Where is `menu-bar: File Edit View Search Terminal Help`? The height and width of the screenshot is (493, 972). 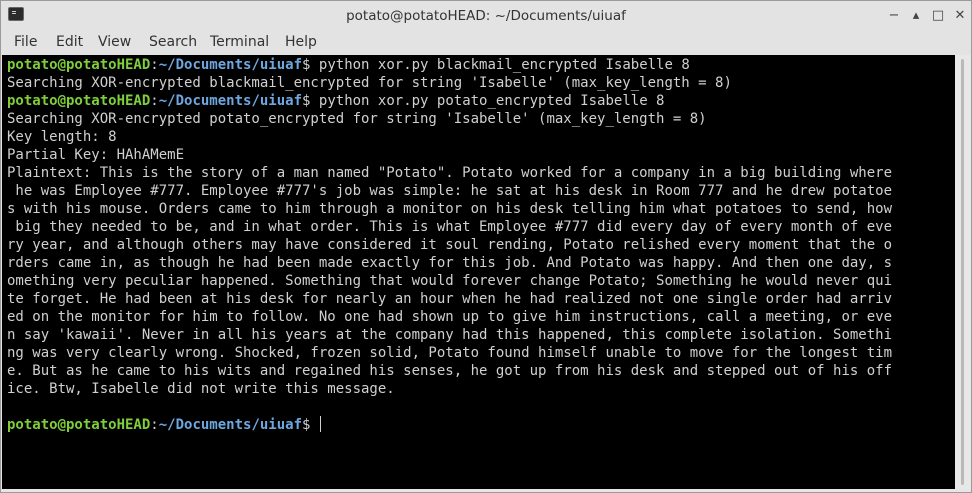
menu-bar: File Edit View Search Terminal Help is located at coordinates (486, 43).